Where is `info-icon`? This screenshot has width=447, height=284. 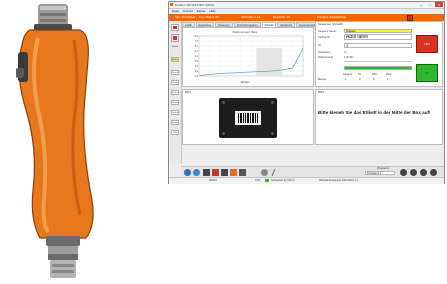 info-icon is located at coordinates (196, 172).